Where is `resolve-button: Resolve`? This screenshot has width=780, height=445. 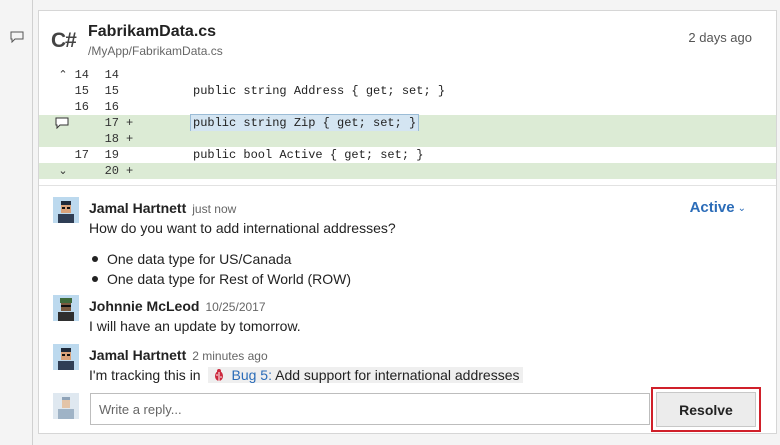 resolve-button: Resolve is located at coordinates (706, 409).